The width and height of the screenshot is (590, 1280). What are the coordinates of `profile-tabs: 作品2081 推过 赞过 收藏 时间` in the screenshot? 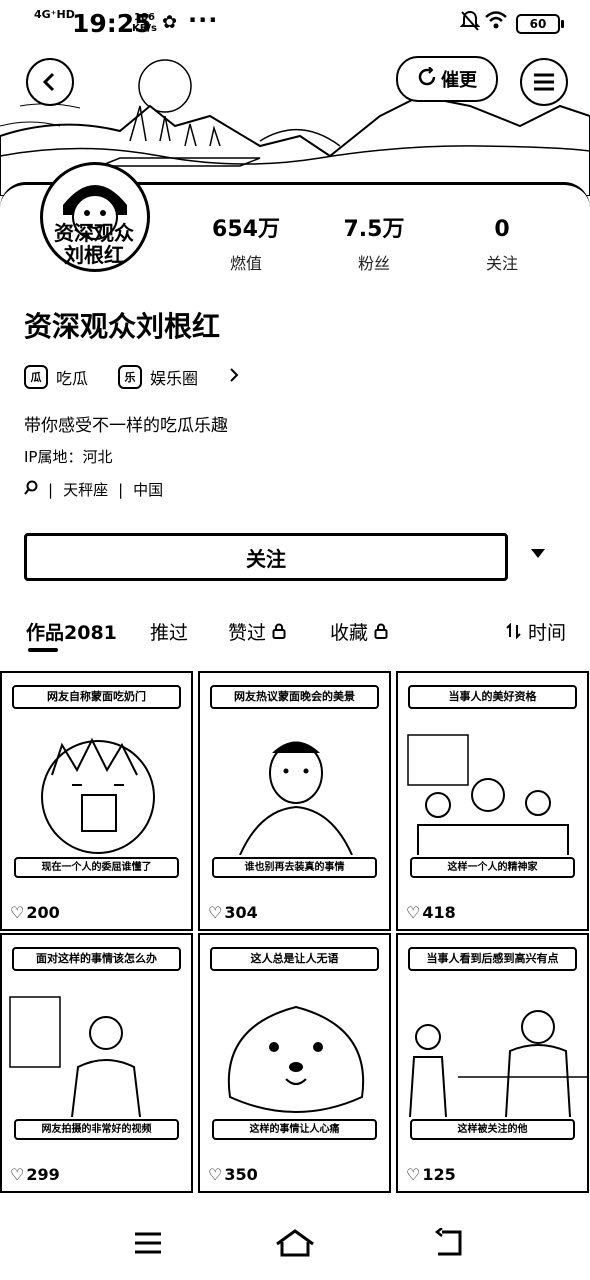 It's located at (295, 634).